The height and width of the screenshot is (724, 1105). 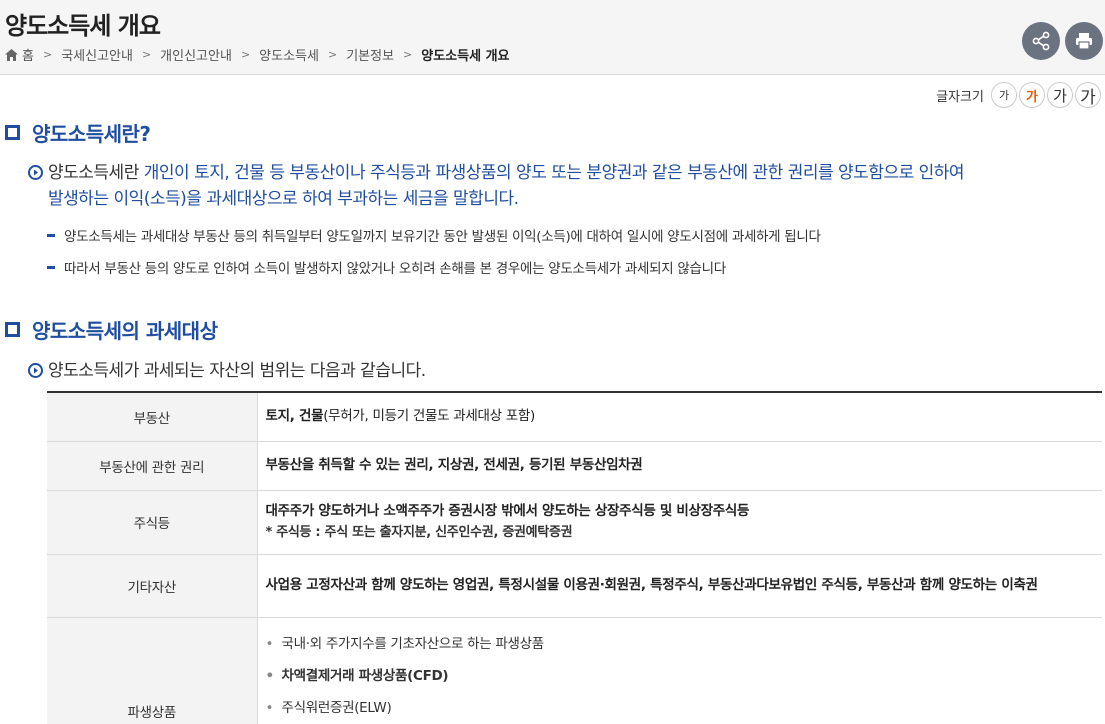 I want to click on row-bold-text: 부동산을 취득할 수 있는 권리, 지상권, 전세권, 등기된 부동산임차권, so click(x=454, y=465).